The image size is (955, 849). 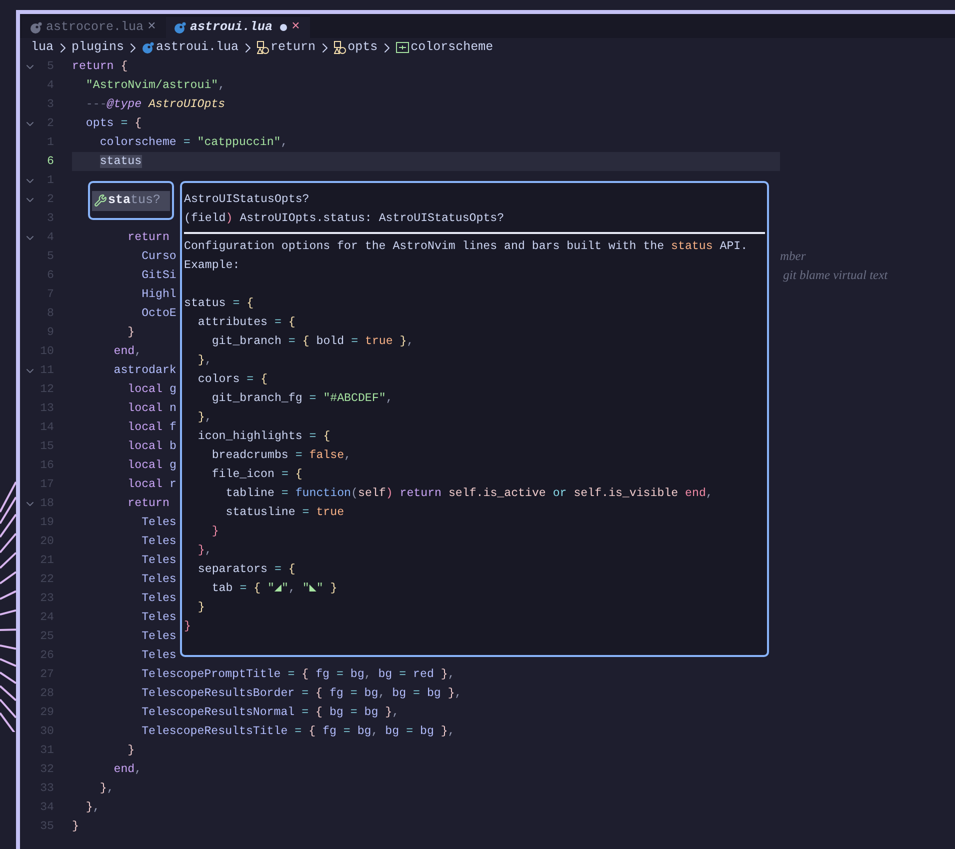 What do you see at coordinates (158, 256) in the screenshot?
I see `code-line: Curso` at bounding box center [158, 256].